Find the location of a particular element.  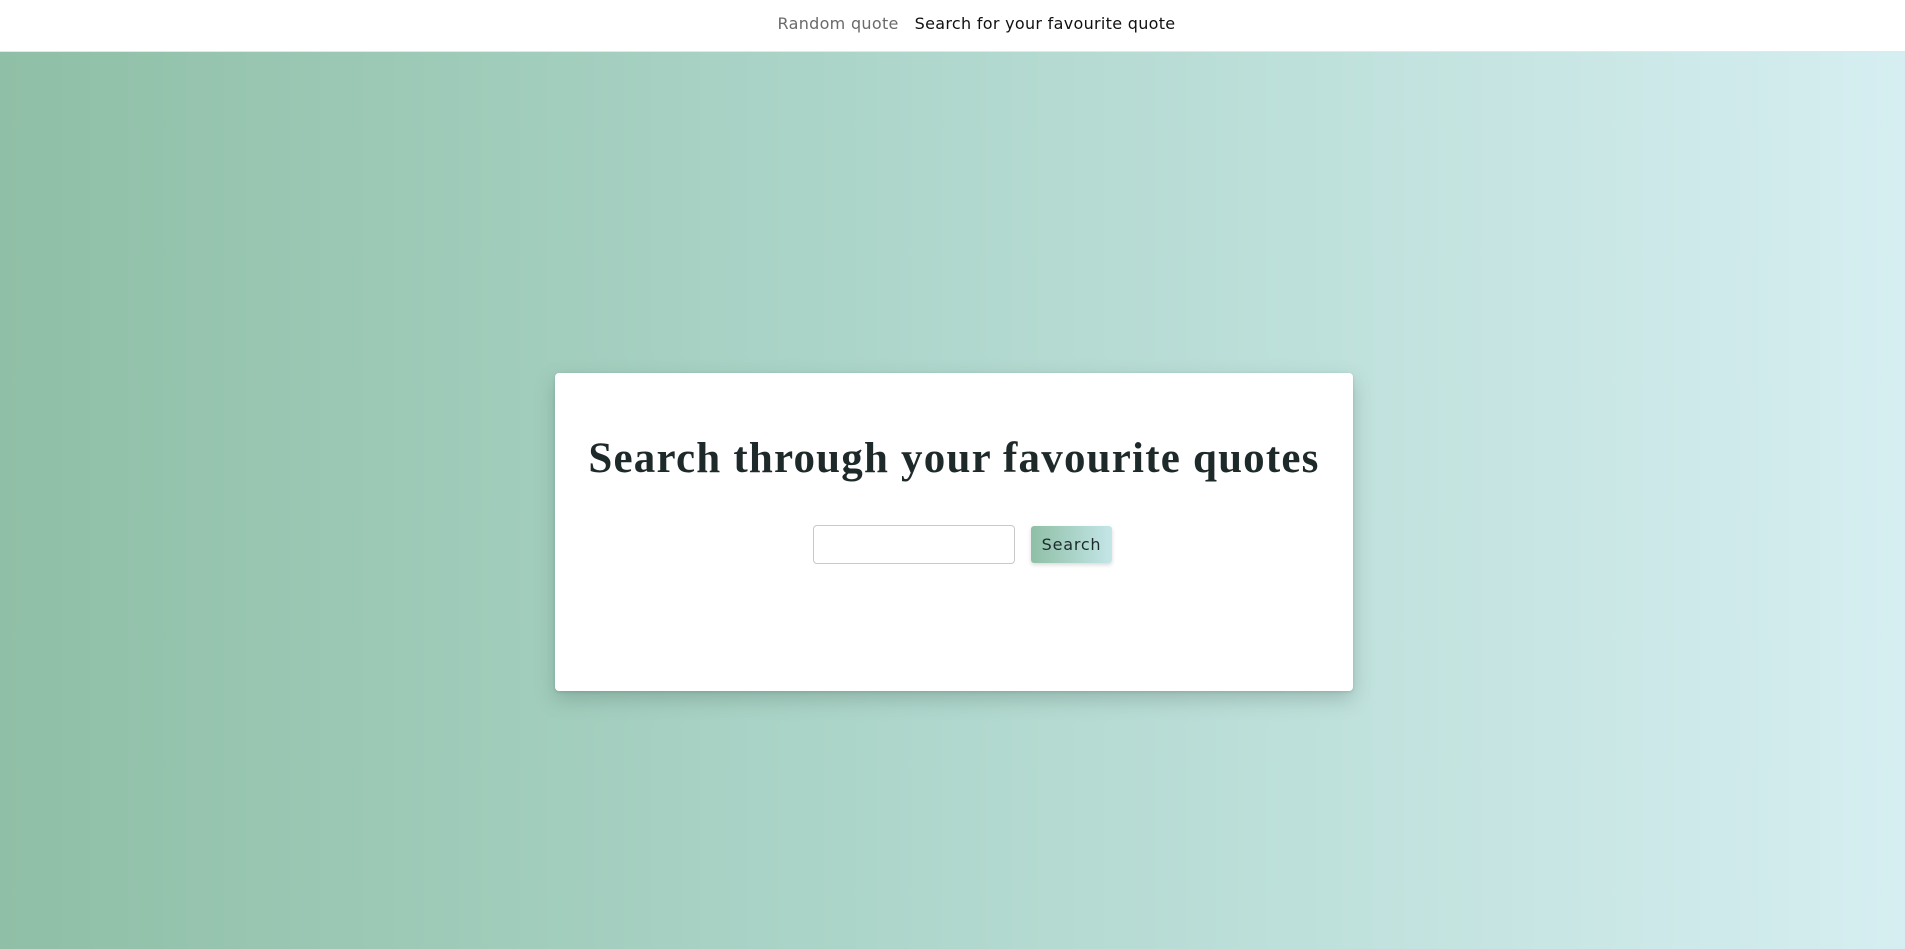

page-title: Search through your favourite quotes is located at coordinates (954, 458).